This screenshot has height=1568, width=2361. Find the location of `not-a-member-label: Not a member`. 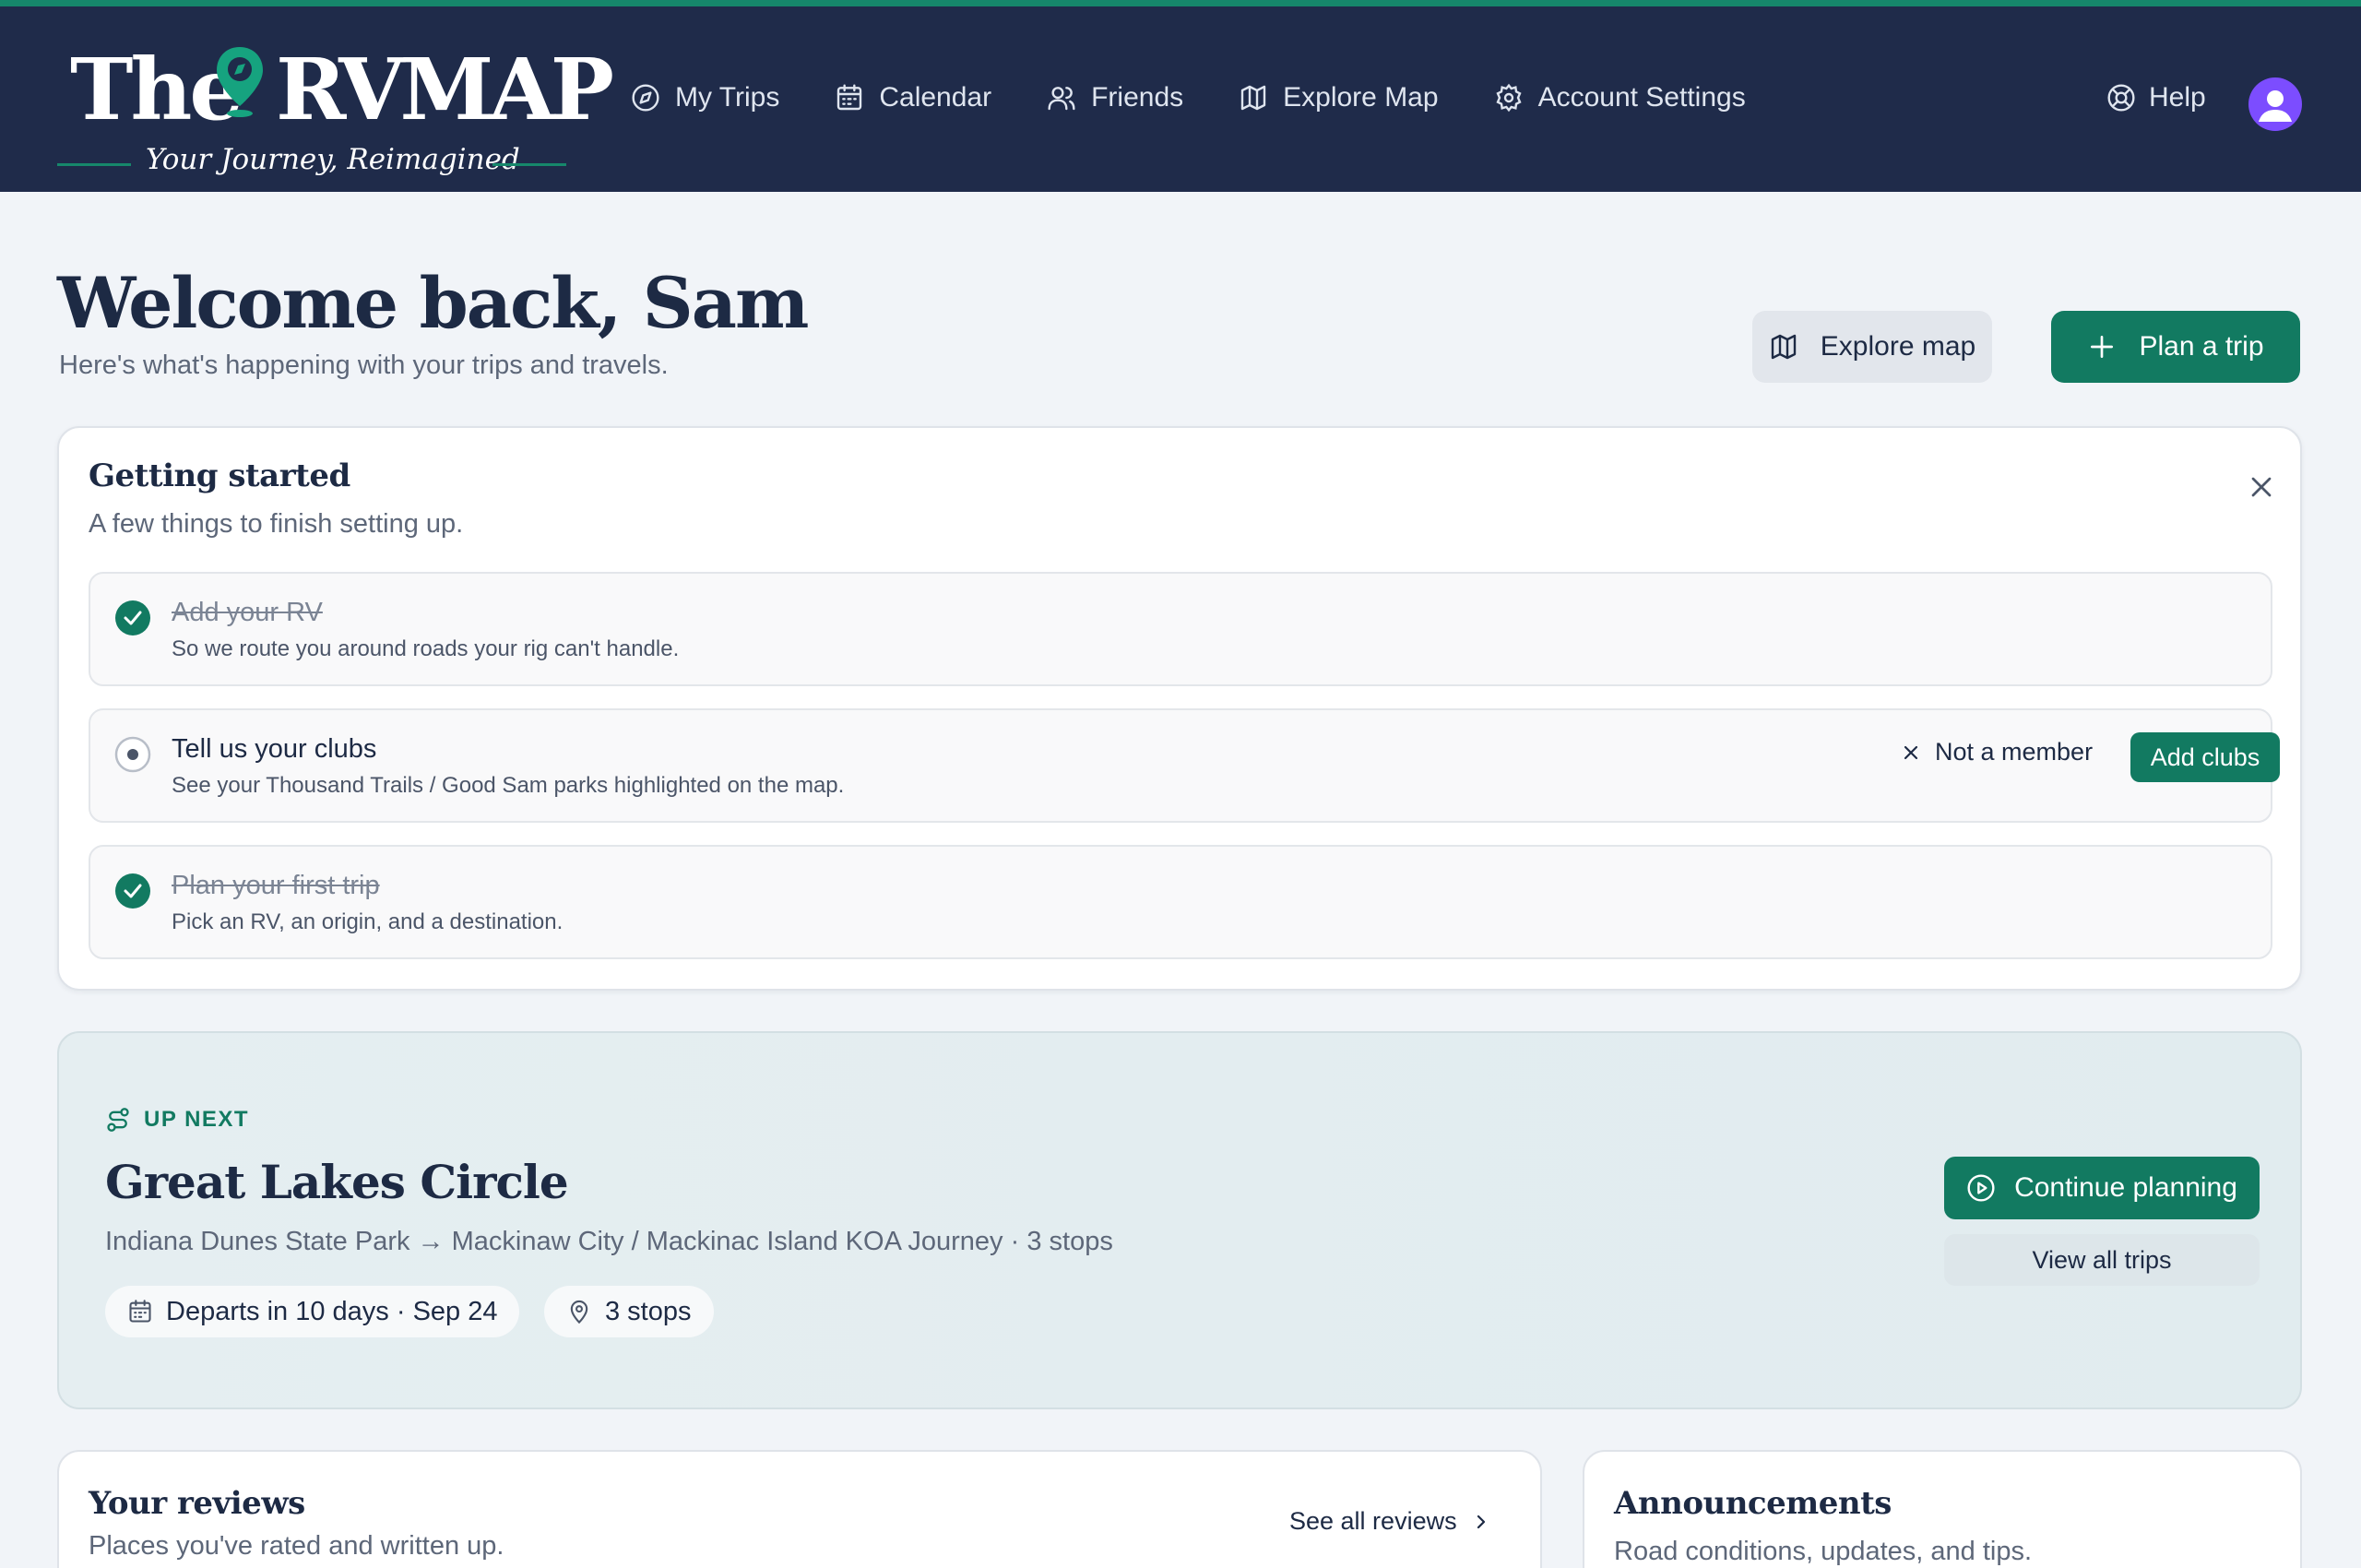

not-a-member-label: Not a member is located at coordinates (2014, 752).